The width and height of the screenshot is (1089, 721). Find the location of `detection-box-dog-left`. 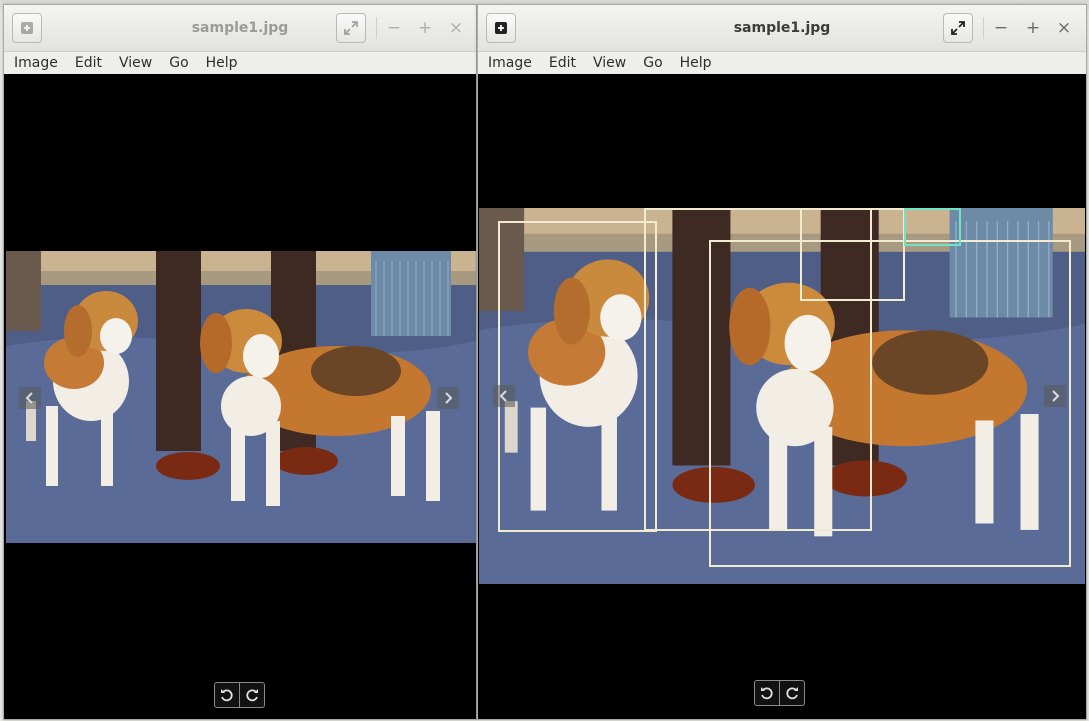

detection-box-dog-left is located at coordinates (577, 376).